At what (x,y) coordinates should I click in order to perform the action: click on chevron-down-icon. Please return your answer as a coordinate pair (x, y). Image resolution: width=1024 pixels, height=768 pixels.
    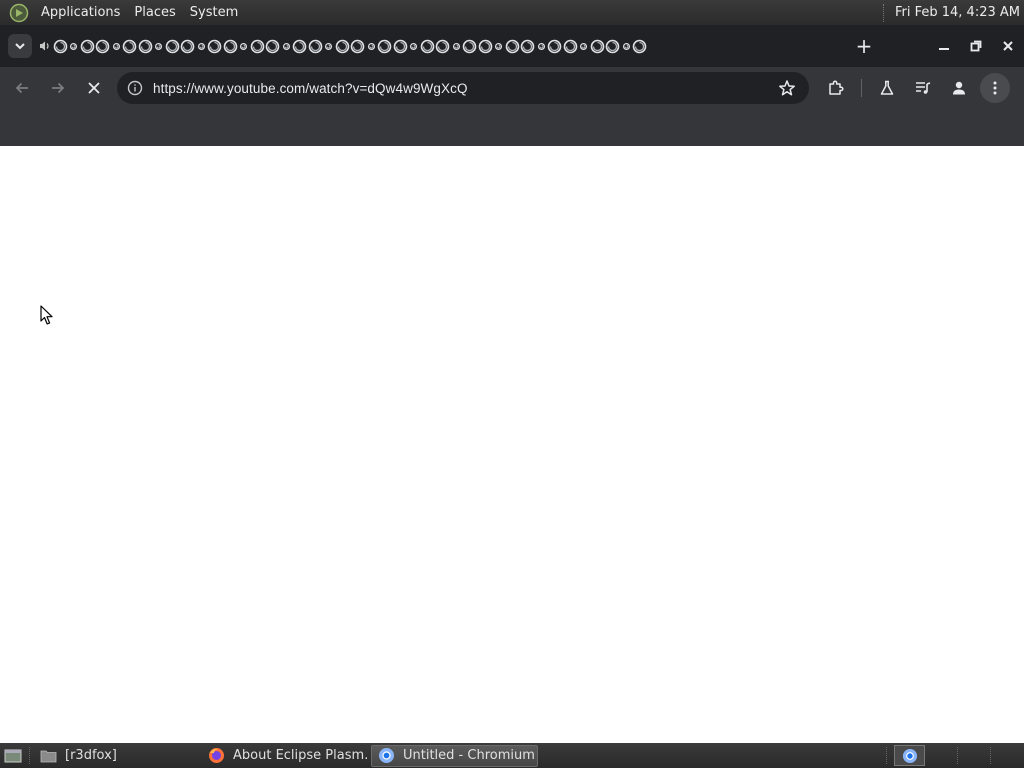
    Looking at the image, I should click on (20, 46).